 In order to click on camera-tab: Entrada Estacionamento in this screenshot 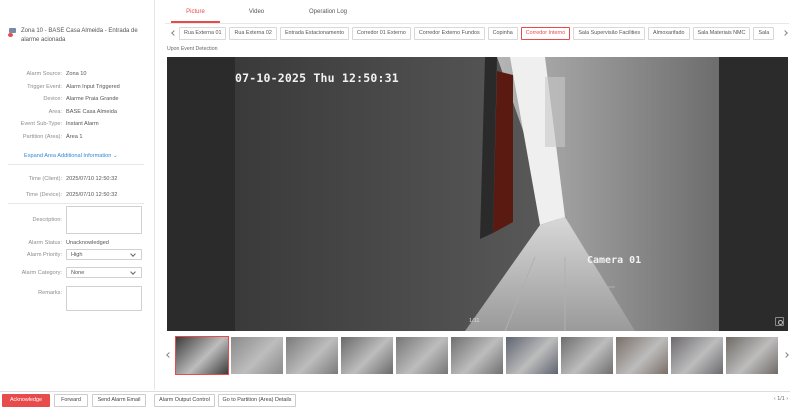, I will do `click(314, 33)`.